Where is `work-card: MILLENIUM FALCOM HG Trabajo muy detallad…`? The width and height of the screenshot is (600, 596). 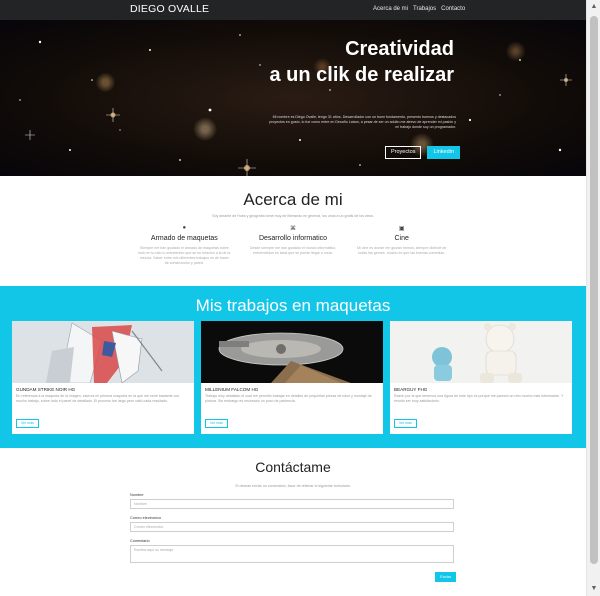
work-card: MILLENIUM FALCOM HG Trabajo muy detallad… is located at coordinates (292, 377).